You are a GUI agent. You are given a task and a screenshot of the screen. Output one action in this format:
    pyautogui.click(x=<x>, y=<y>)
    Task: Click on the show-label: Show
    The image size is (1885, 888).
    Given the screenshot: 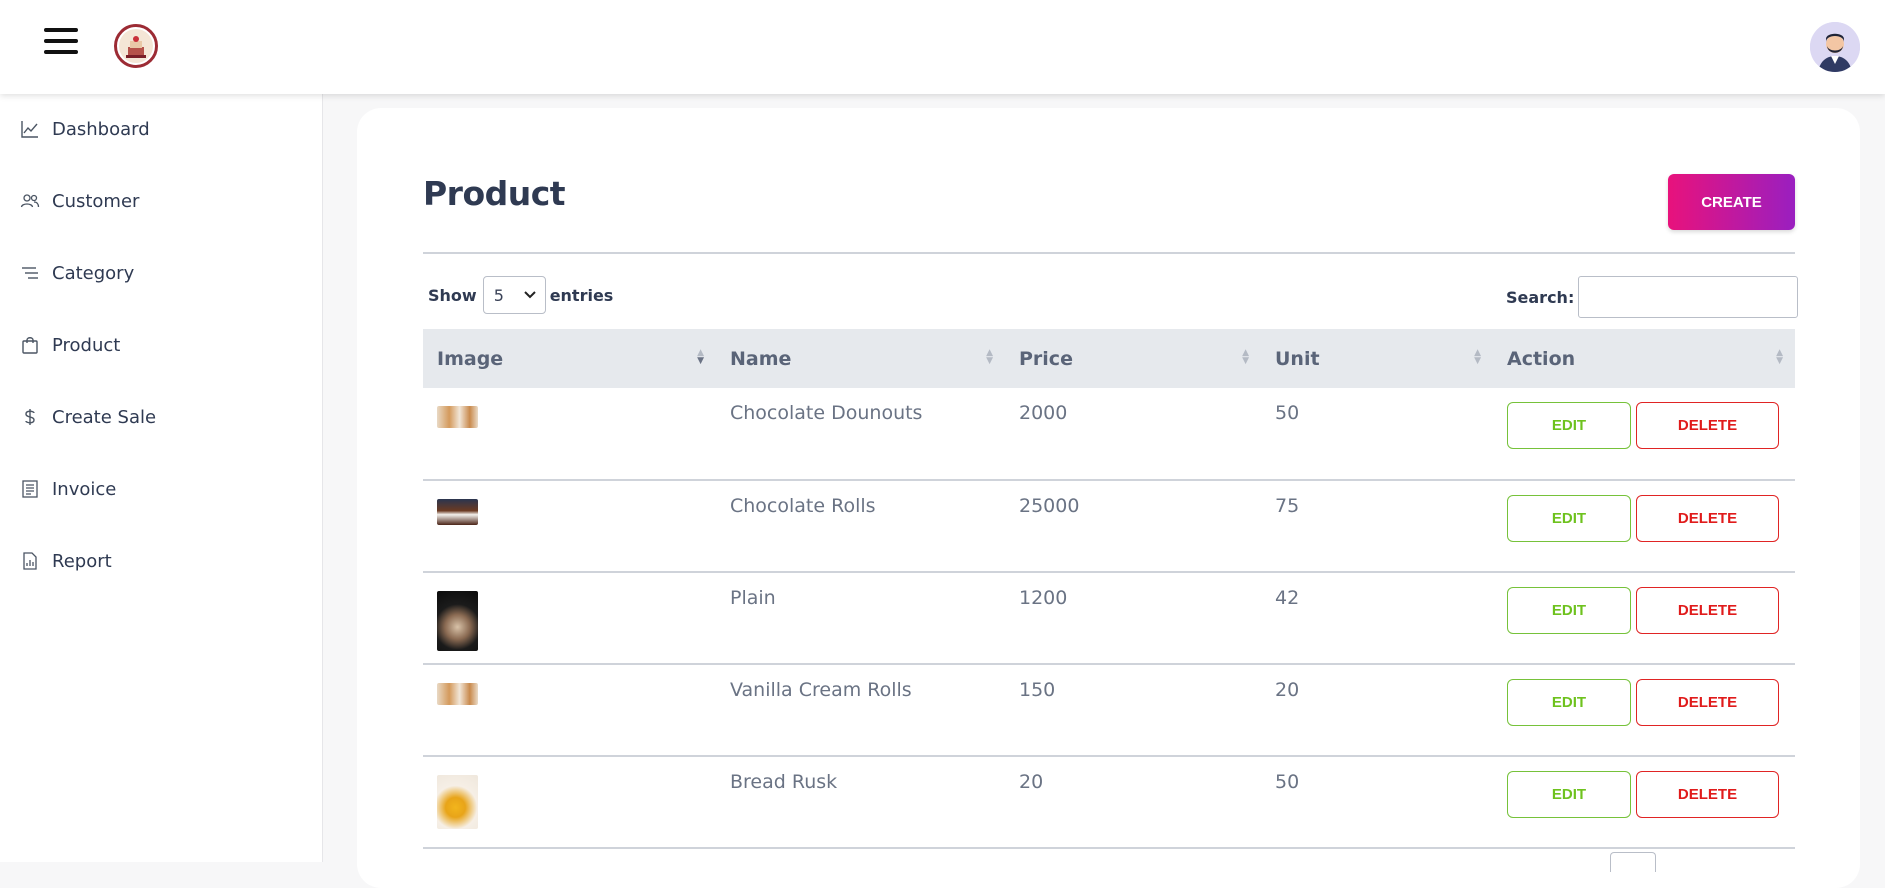 What is the action you would take?
    pyautogui.click(x=452, y=295)
    